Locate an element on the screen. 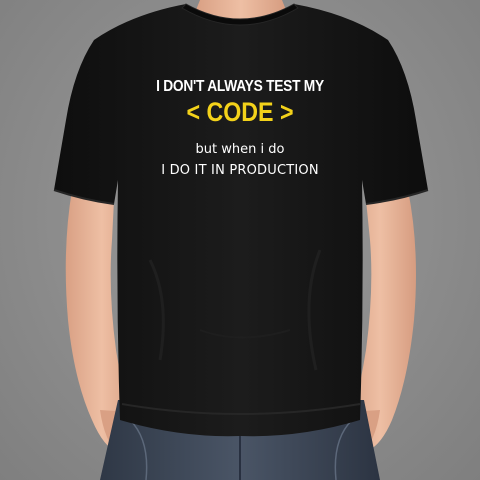  print-line-3: but when i do is located at coordinates (240, 149).